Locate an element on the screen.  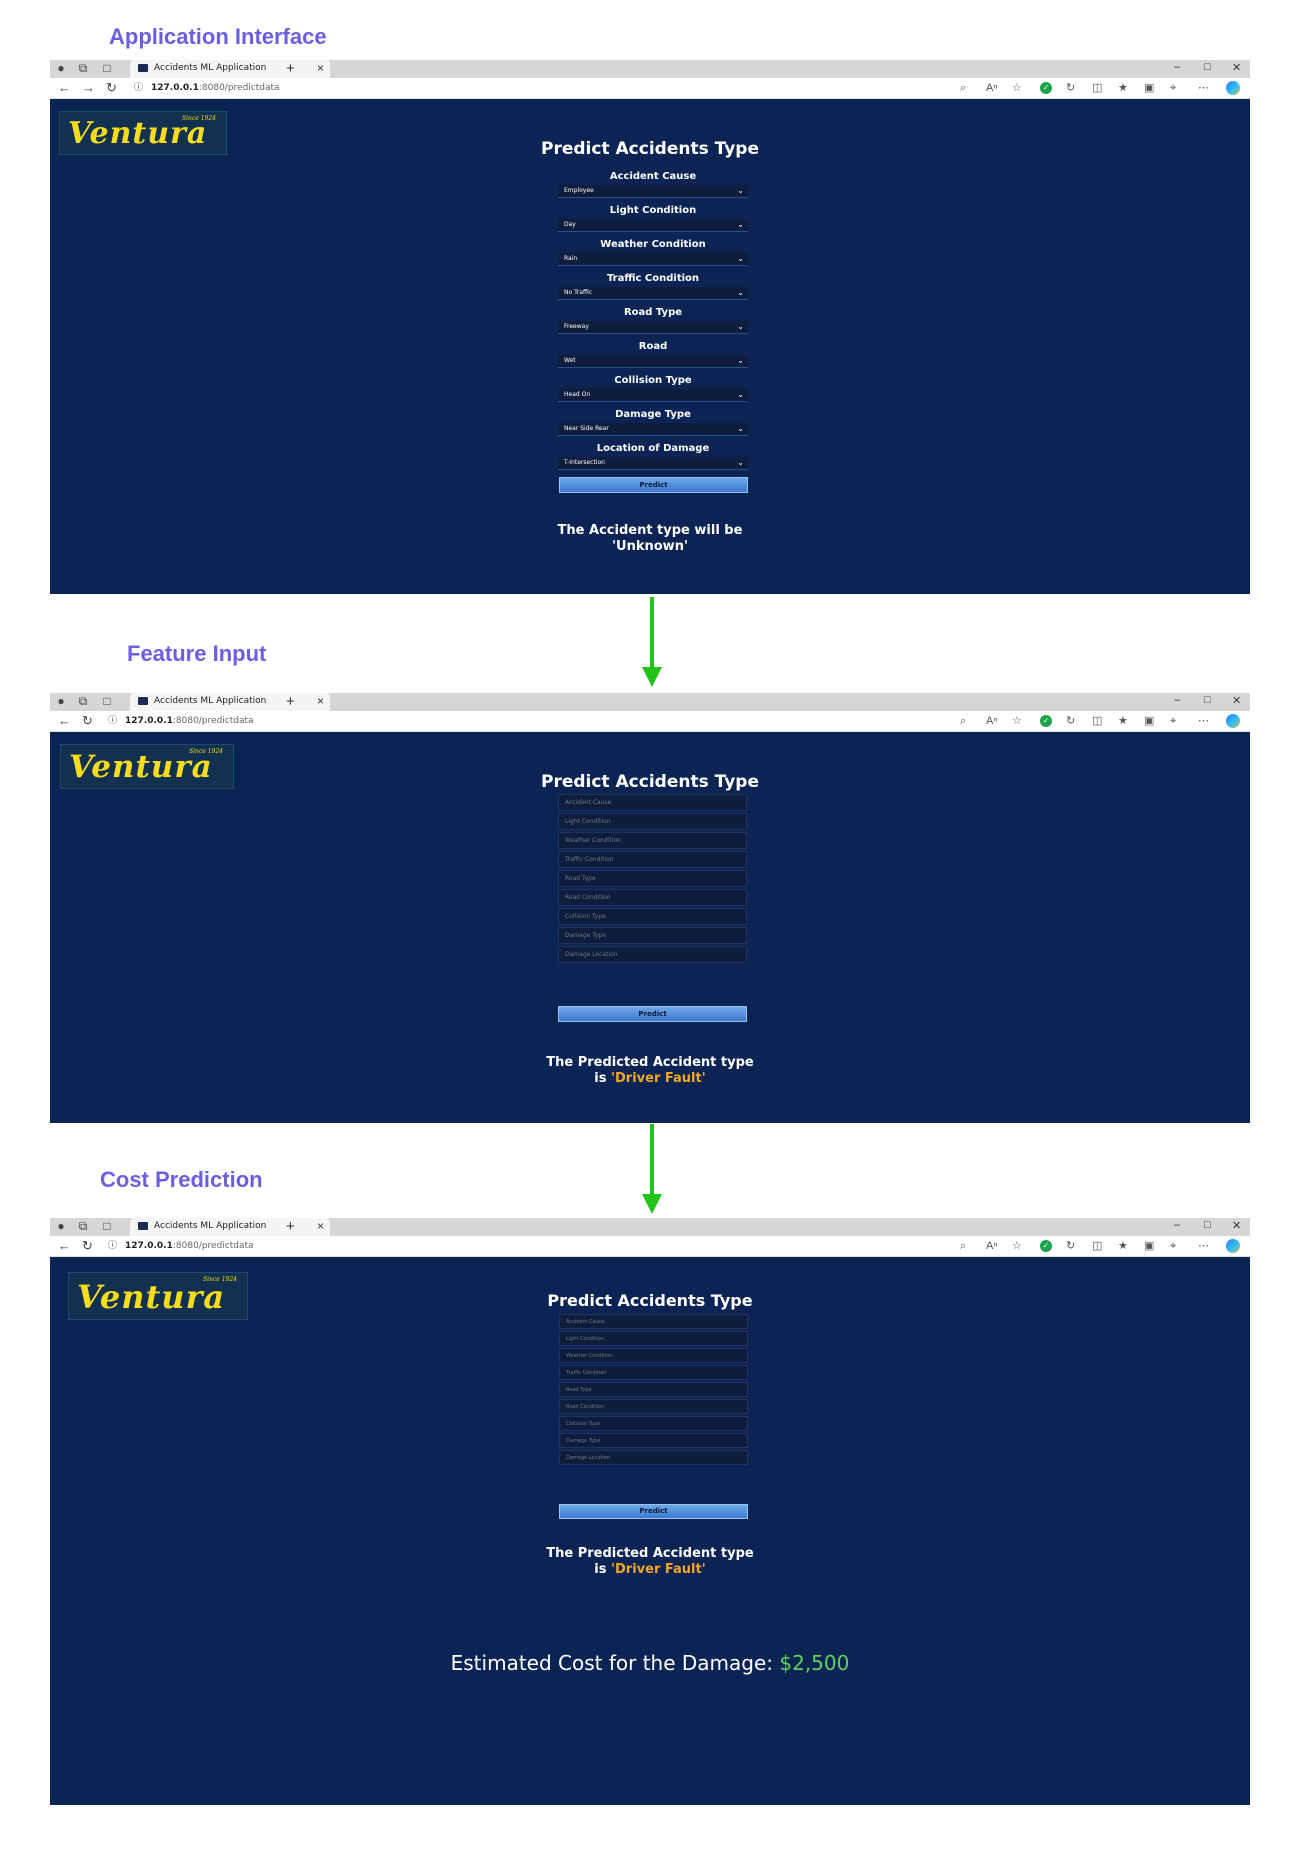
field-select: T-Intersection ⌄ is located at coordinates (653, 463).